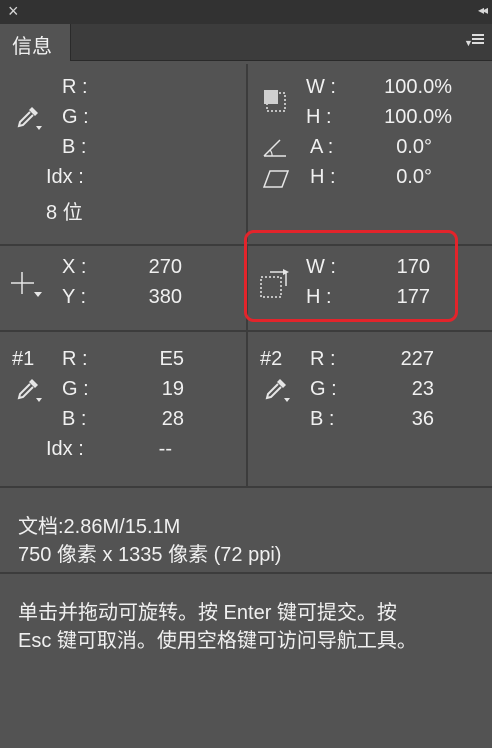 This screenshot has width=492, height=748. I want to click on s1-b-value: 28, so click(172, 419).